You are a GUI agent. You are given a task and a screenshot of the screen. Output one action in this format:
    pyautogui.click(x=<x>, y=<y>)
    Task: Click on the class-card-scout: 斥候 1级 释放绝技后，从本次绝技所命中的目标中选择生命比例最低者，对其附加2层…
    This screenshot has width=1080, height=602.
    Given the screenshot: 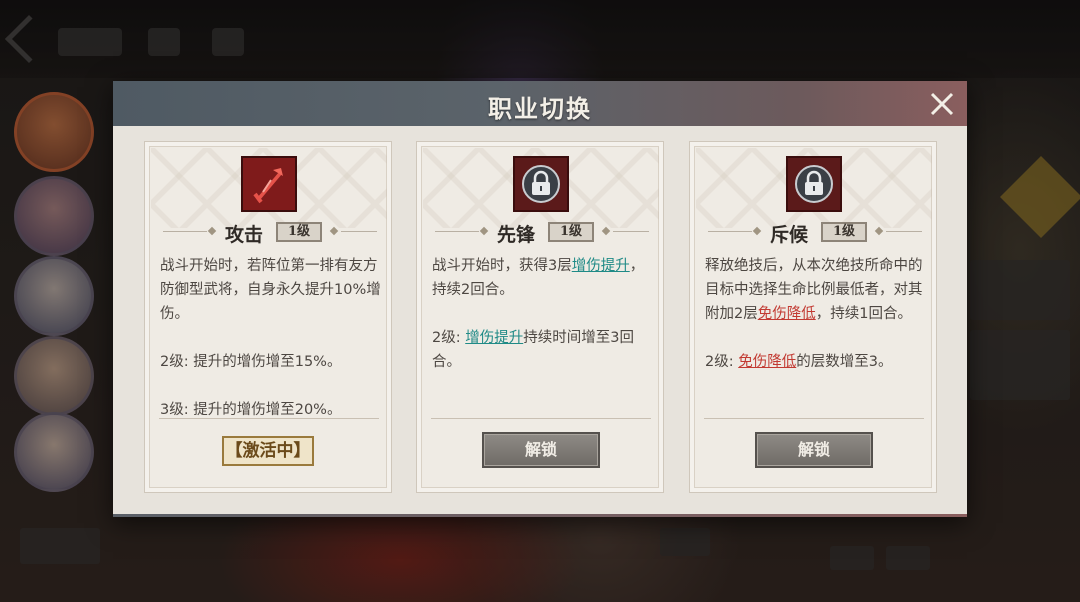 What is the action you would take?
    pyautogui.click(x=813, y=317)
    